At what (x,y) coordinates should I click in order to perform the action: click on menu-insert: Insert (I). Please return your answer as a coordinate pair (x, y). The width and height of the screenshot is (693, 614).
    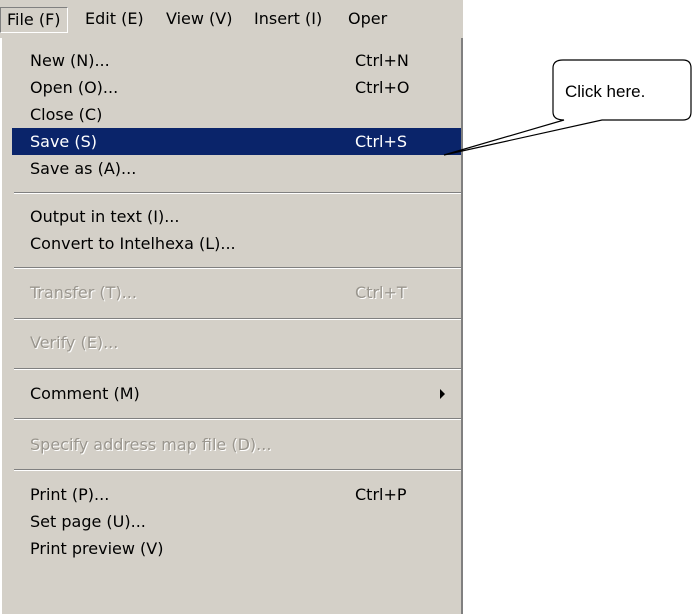
    Looking at the image, I should click on (288, 20).